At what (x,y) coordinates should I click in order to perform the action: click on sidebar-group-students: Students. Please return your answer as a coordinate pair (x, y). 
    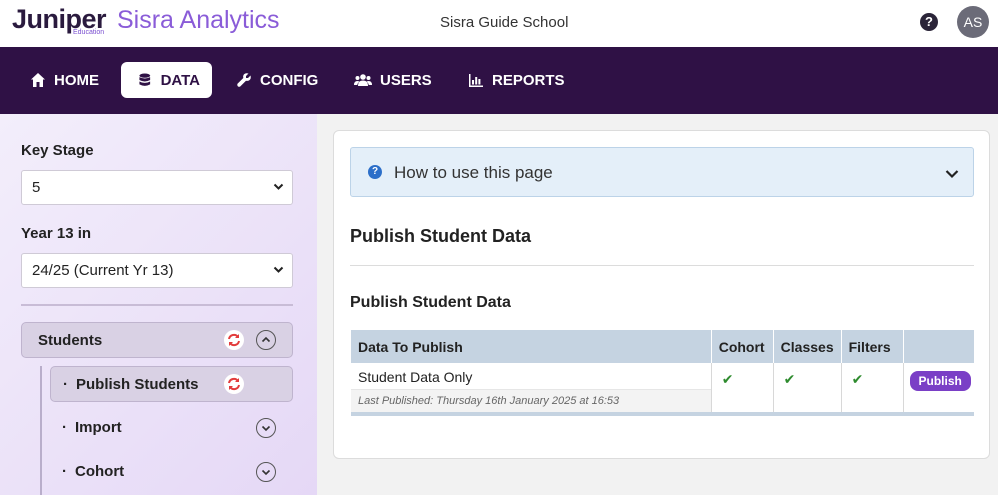
    Looking at the image, I should click on (157, 340).